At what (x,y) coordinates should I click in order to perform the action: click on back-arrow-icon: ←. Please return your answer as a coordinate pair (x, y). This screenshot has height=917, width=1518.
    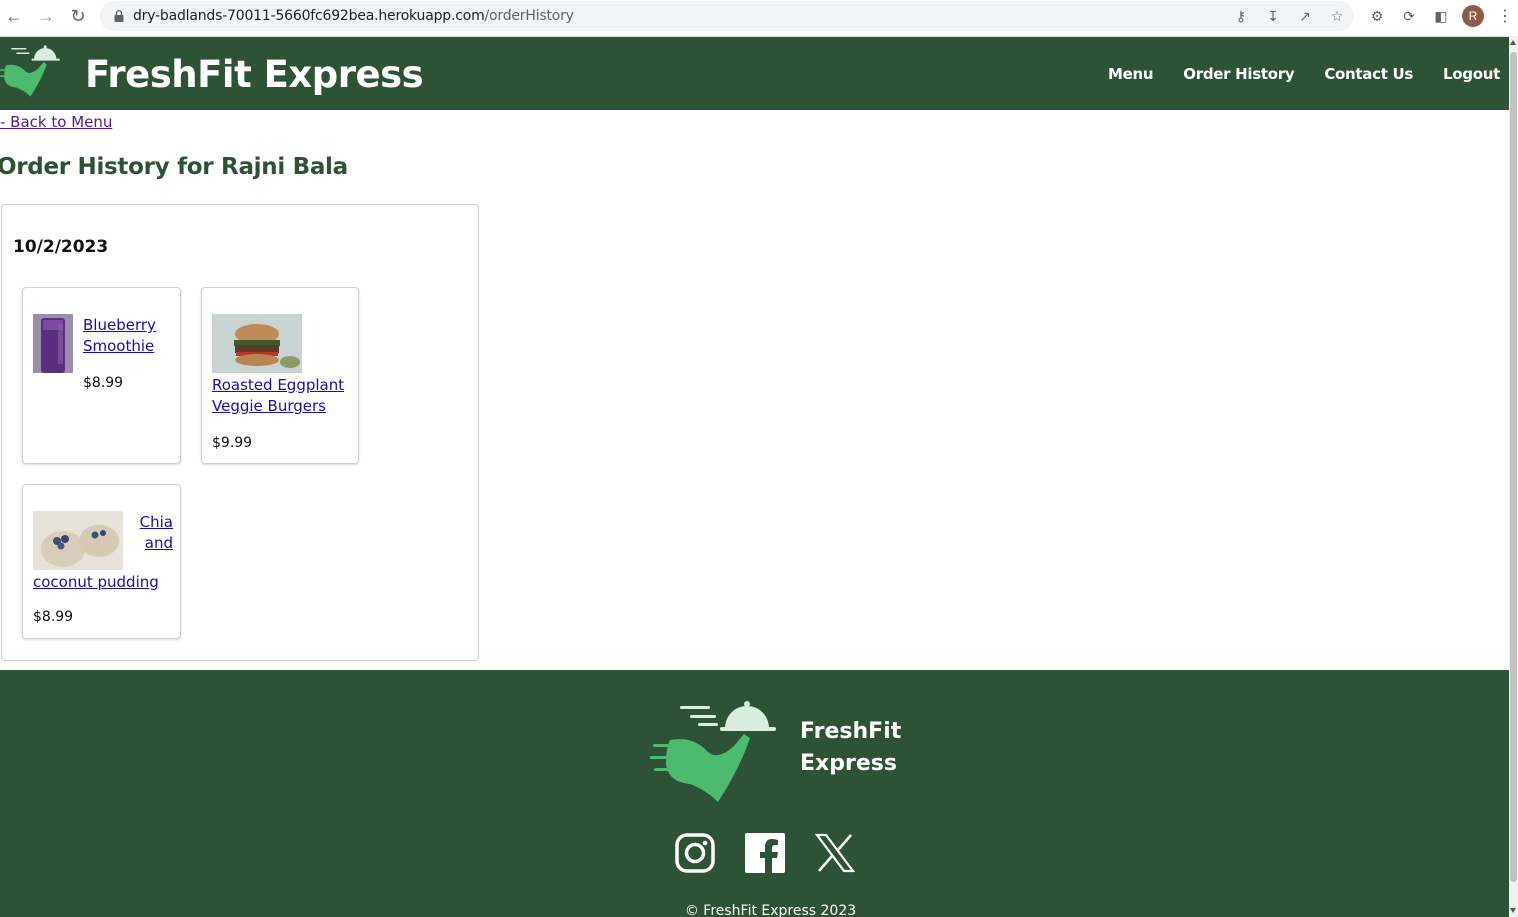
    Looking at the image, I should click on (14, 17).